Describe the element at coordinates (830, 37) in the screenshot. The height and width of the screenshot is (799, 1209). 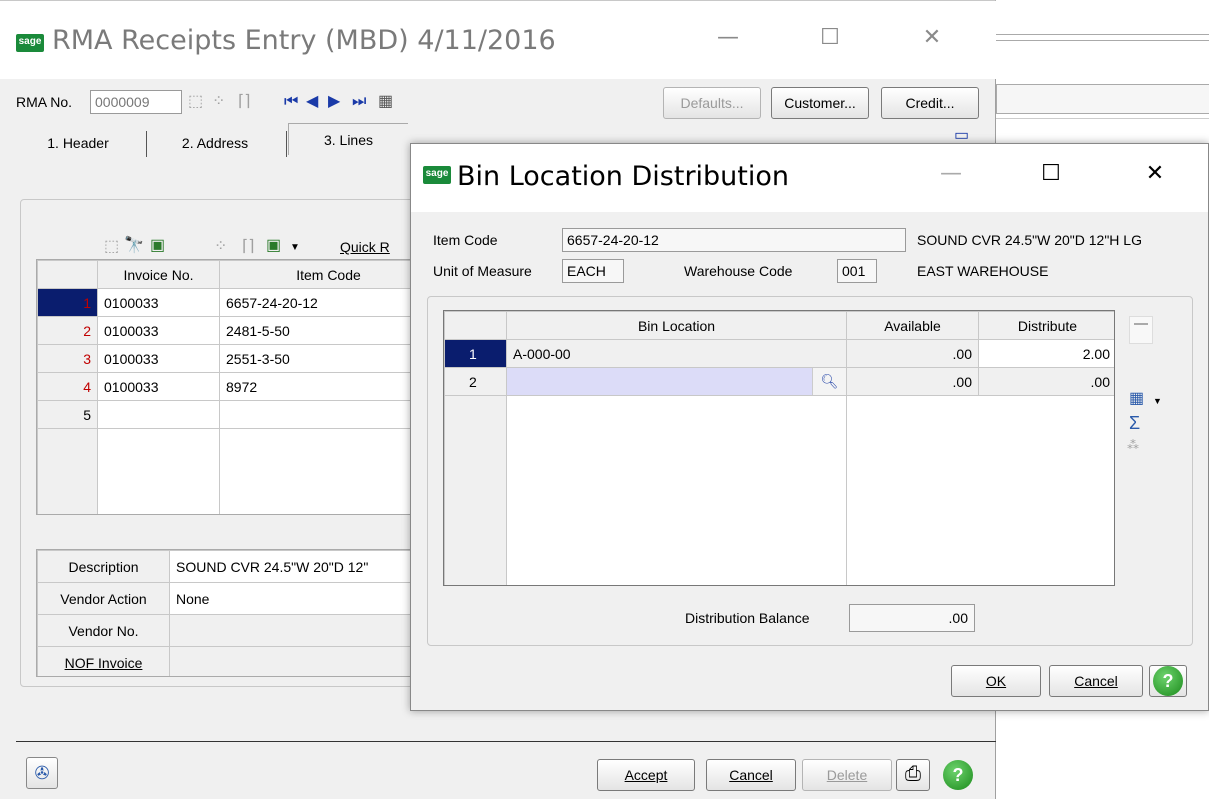
I see `maximize-button: ☐` at that location.